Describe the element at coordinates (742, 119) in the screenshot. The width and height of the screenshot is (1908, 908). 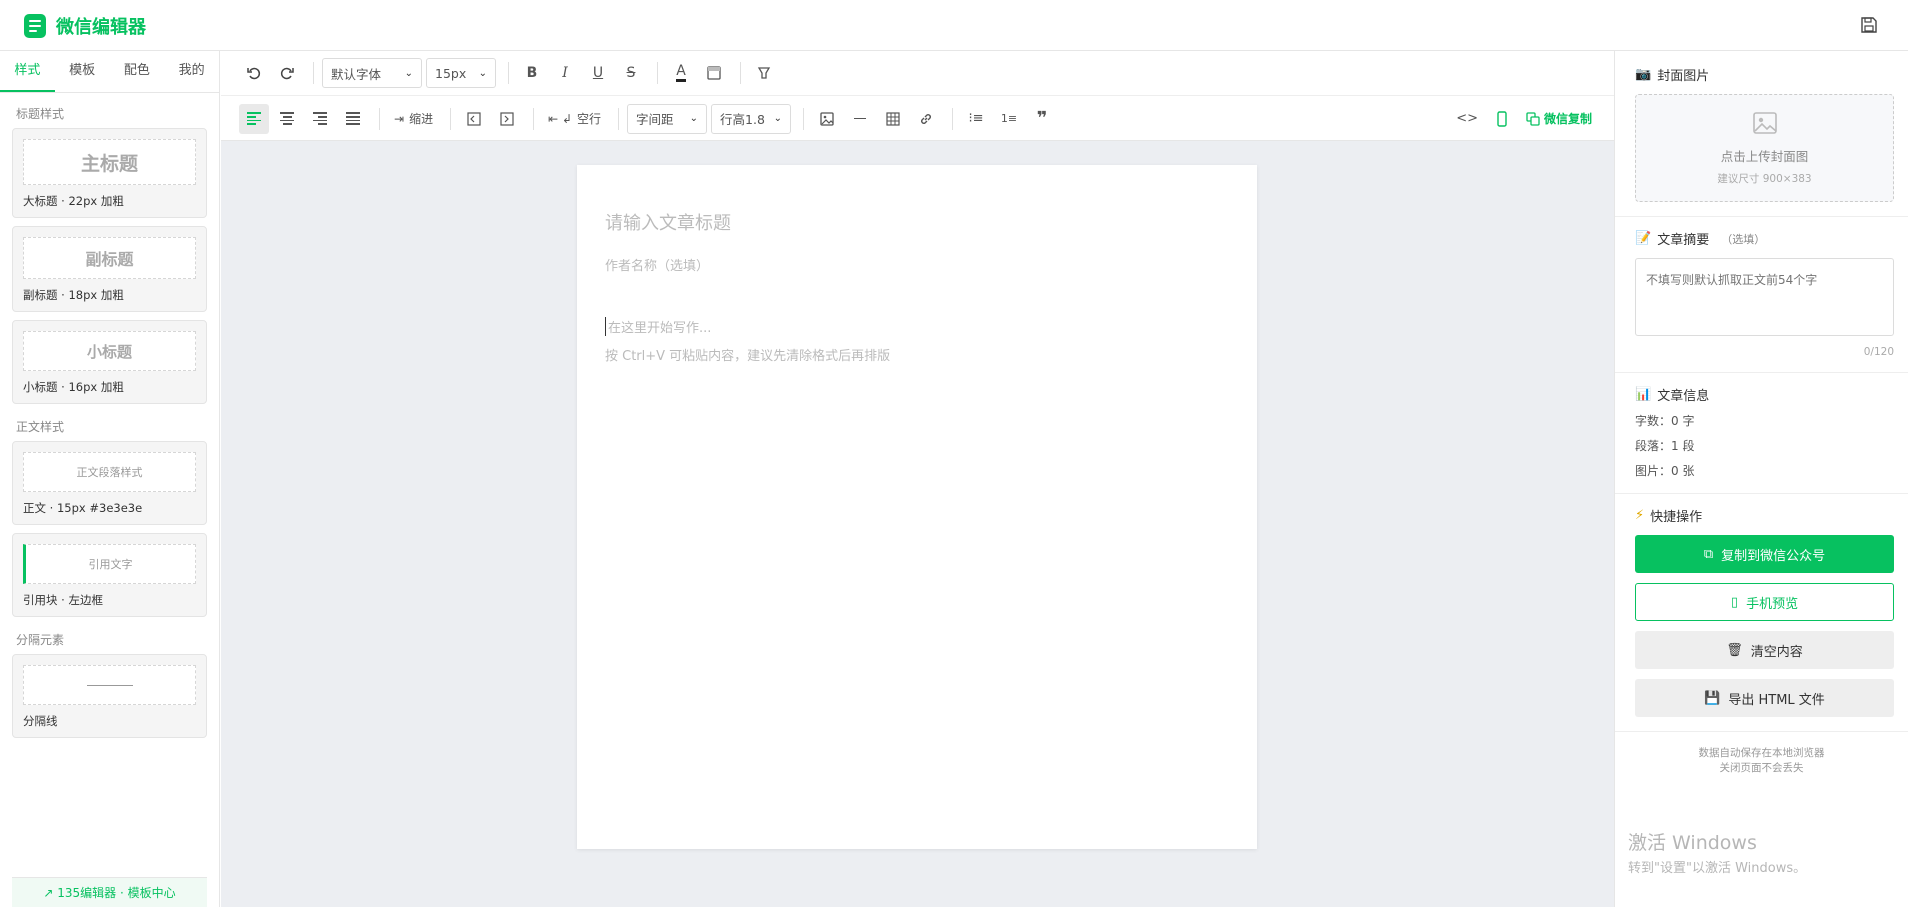
I see `line-height-value: 行高1.8` at that location.